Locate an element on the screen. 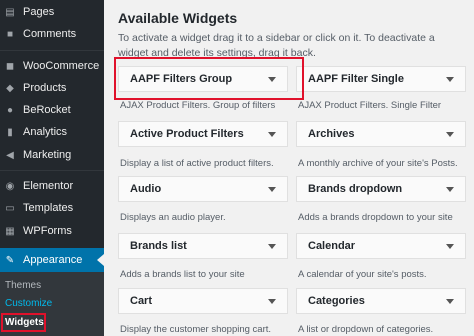 The height and width of the screenshot is (336, 474). sidebar-item-wpforms: ▦ WPForms is located at coordinates (52, 231).